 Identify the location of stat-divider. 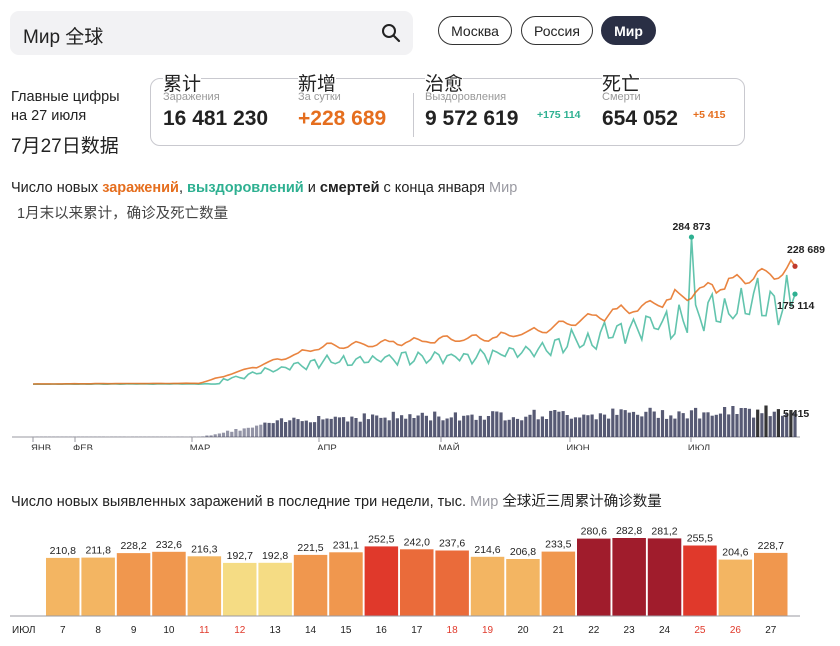
(413, 115).